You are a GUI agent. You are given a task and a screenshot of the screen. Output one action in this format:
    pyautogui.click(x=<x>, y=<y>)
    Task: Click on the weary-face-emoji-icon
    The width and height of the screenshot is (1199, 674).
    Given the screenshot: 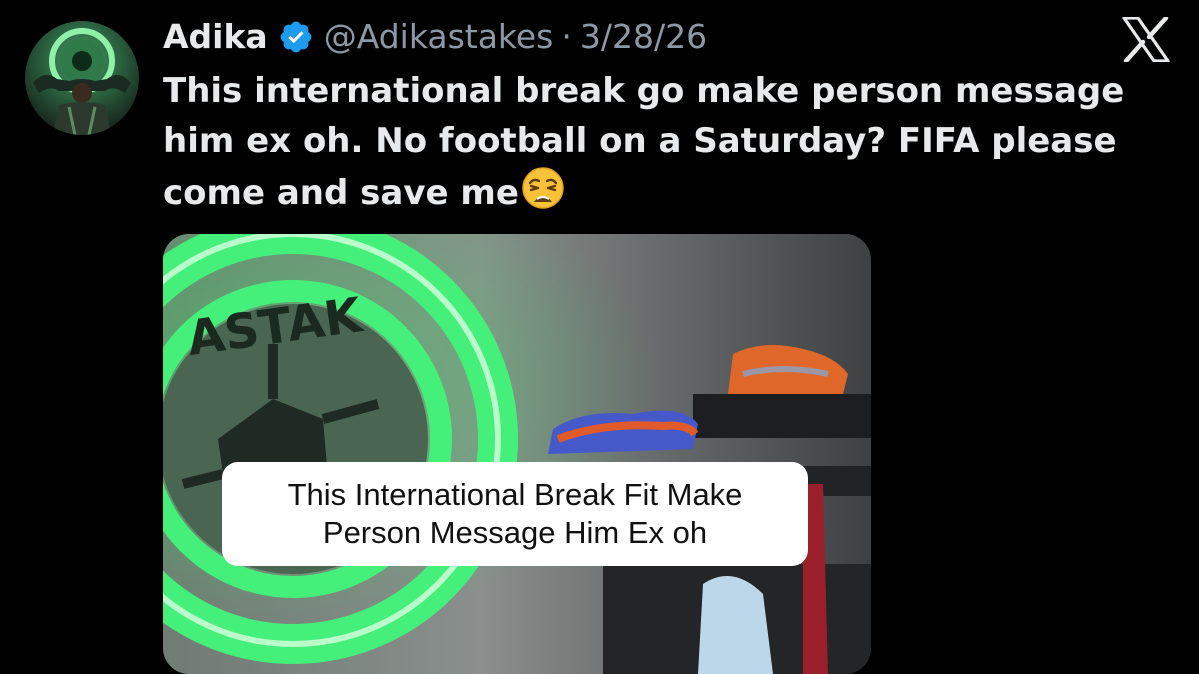 What is the action you would take?
    pyautogui.click(x=543, y=188)
    